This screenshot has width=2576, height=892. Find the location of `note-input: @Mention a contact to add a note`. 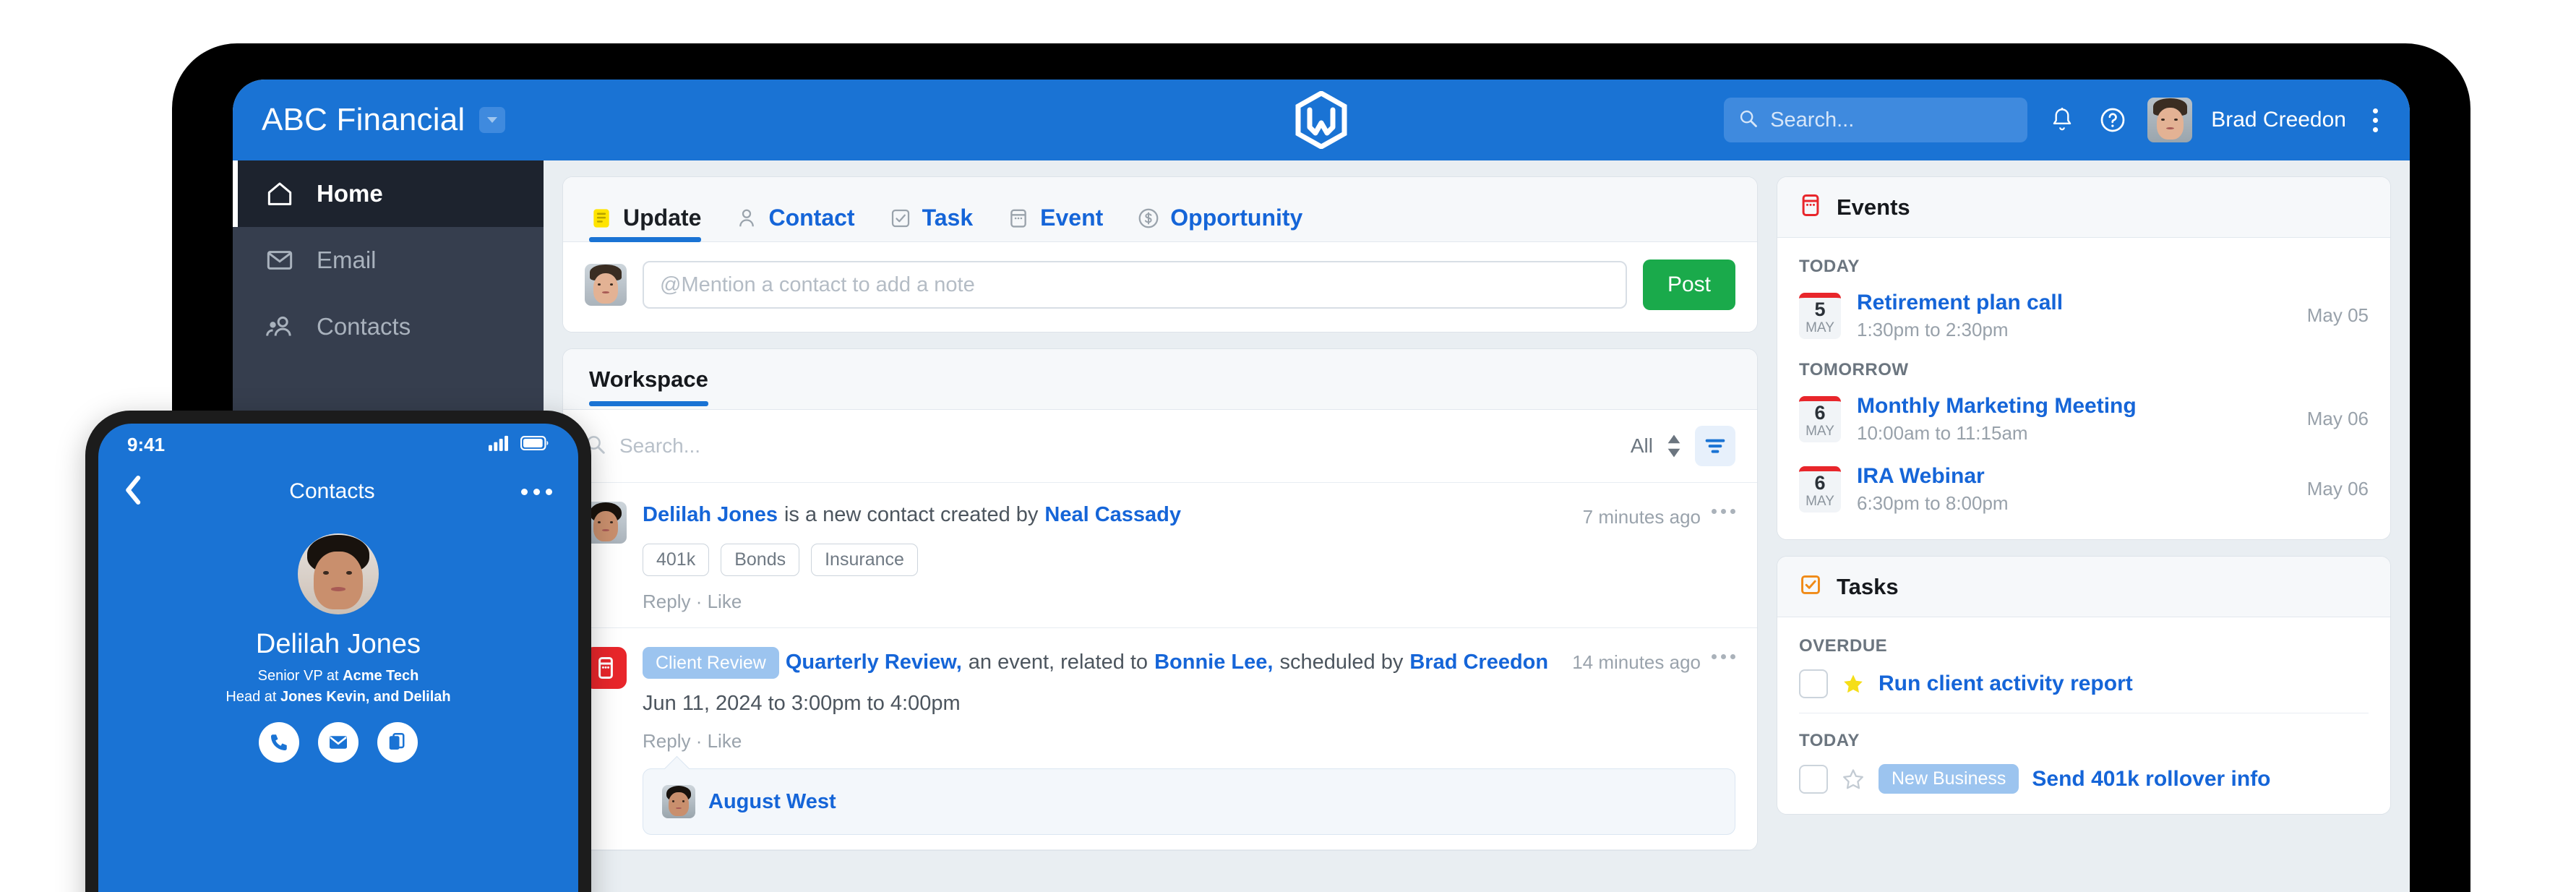

note-input: @Mention a contact to add a note is located at coordinates (1135, 285).